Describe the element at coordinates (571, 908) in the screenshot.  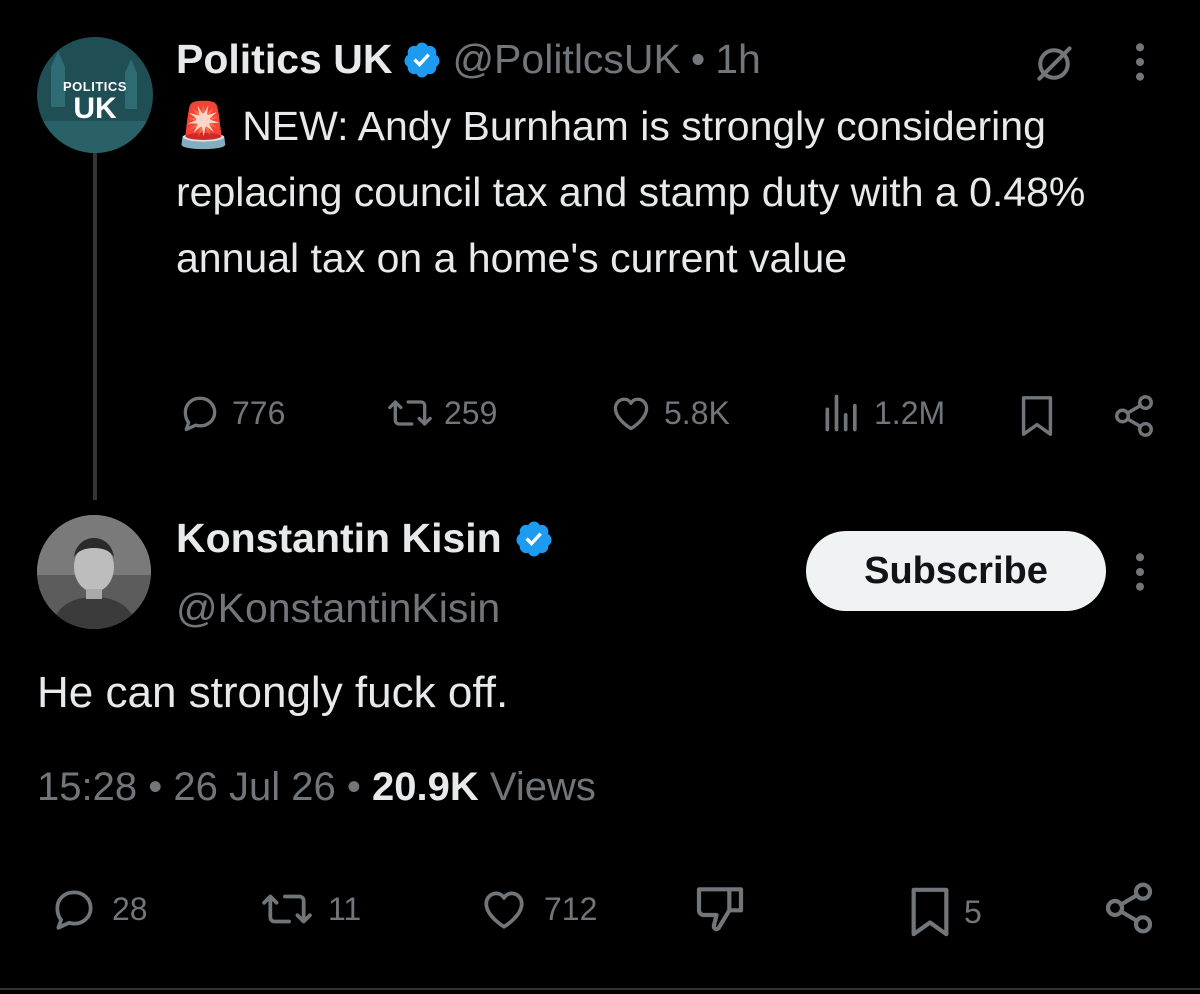
I see `like-count: 712` at that location.